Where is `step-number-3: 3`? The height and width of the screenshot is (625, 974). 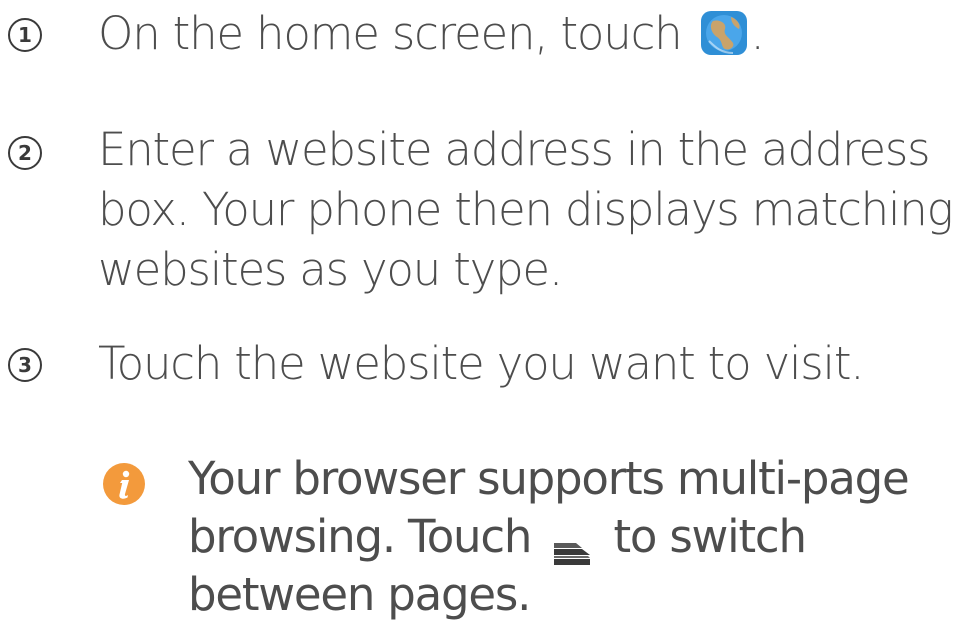
step-number-3: 3 is located at coordinates (25, 365).